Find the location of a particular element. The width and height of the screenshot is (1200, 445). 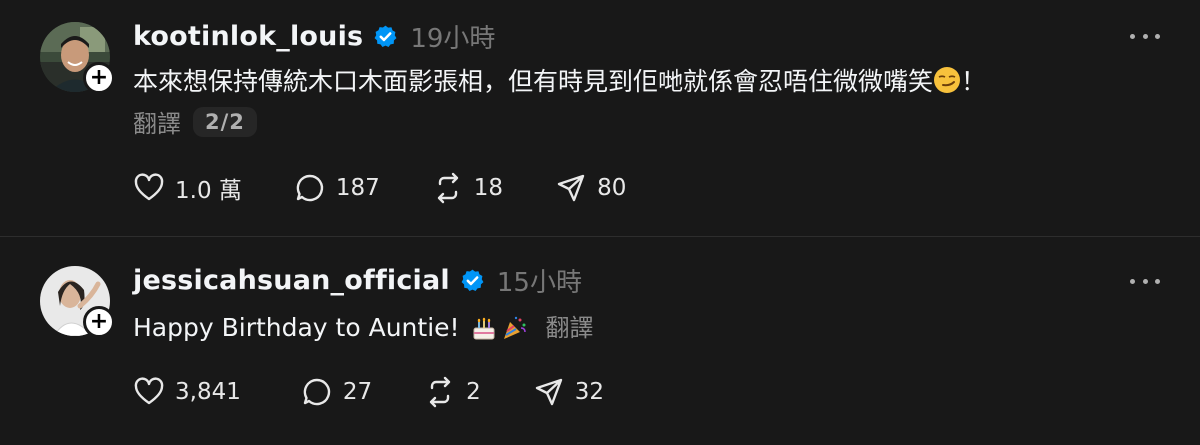

like-button: 3,841 is located at coordinates (187, 392).